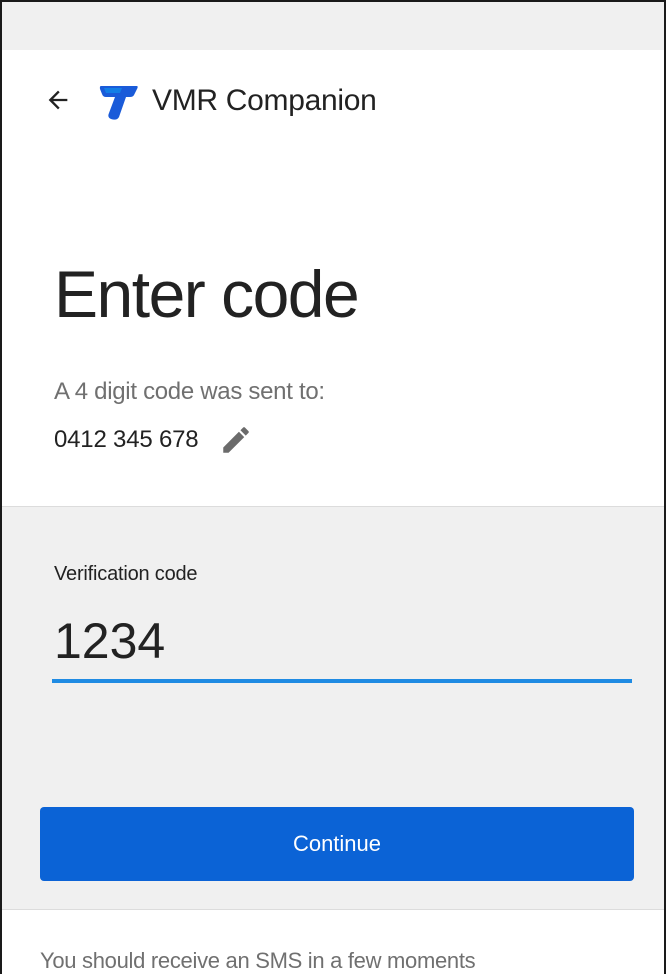 This screenshot has height=974, width=668. Describe the element at coordinates (126, 574) in the screenshot. I see `verification-code-label: Verification code` at that location.